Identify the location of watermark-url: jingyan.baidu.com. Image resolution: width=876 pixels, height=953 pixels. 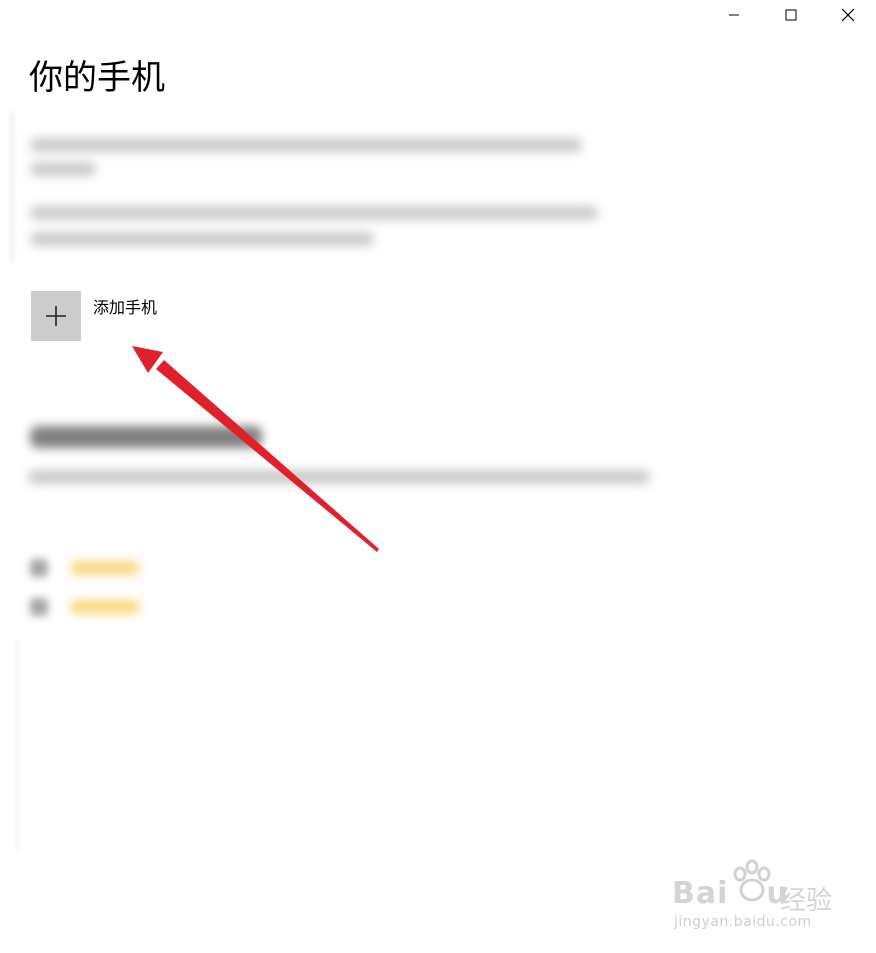
(743, 922).